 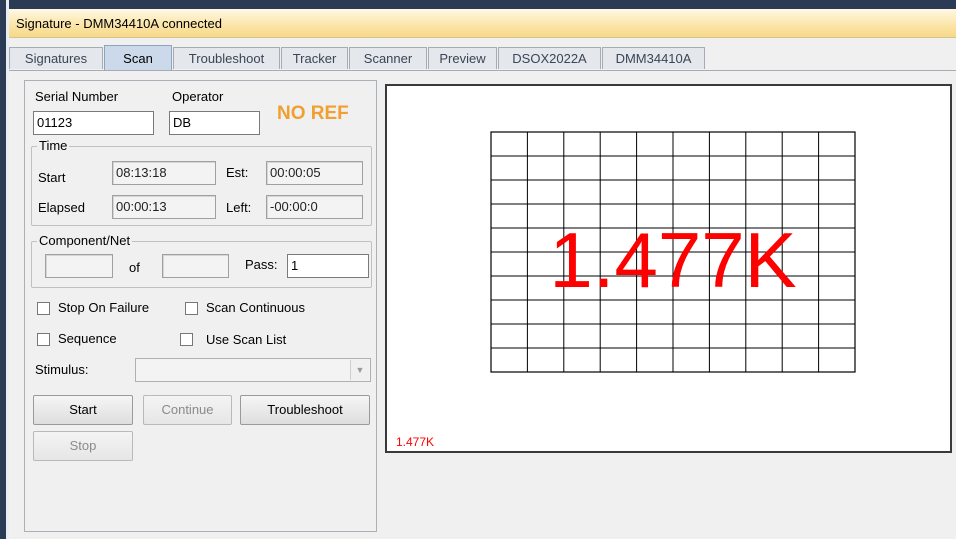 What do you see at coordinates (313, 113) in the screenshot?
I see `ref-status: NO REF` at bounding box center [313, 113].